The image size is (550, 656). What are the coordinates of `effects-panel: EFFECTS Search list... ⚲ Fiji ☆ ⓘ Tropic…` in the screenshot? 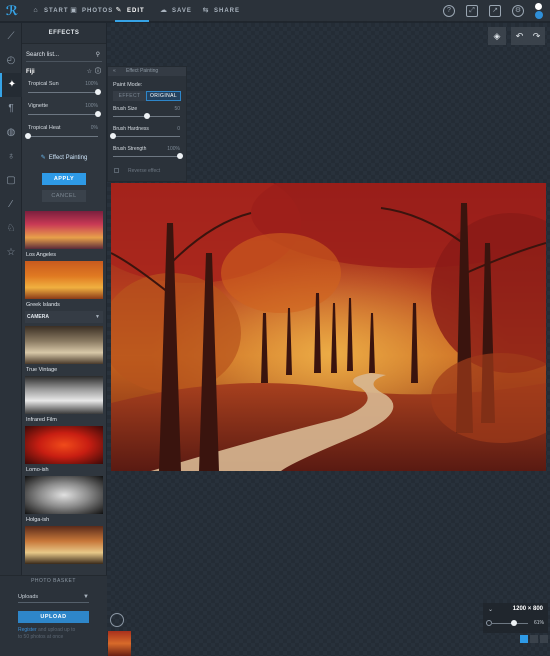 It's located at (64, 299).